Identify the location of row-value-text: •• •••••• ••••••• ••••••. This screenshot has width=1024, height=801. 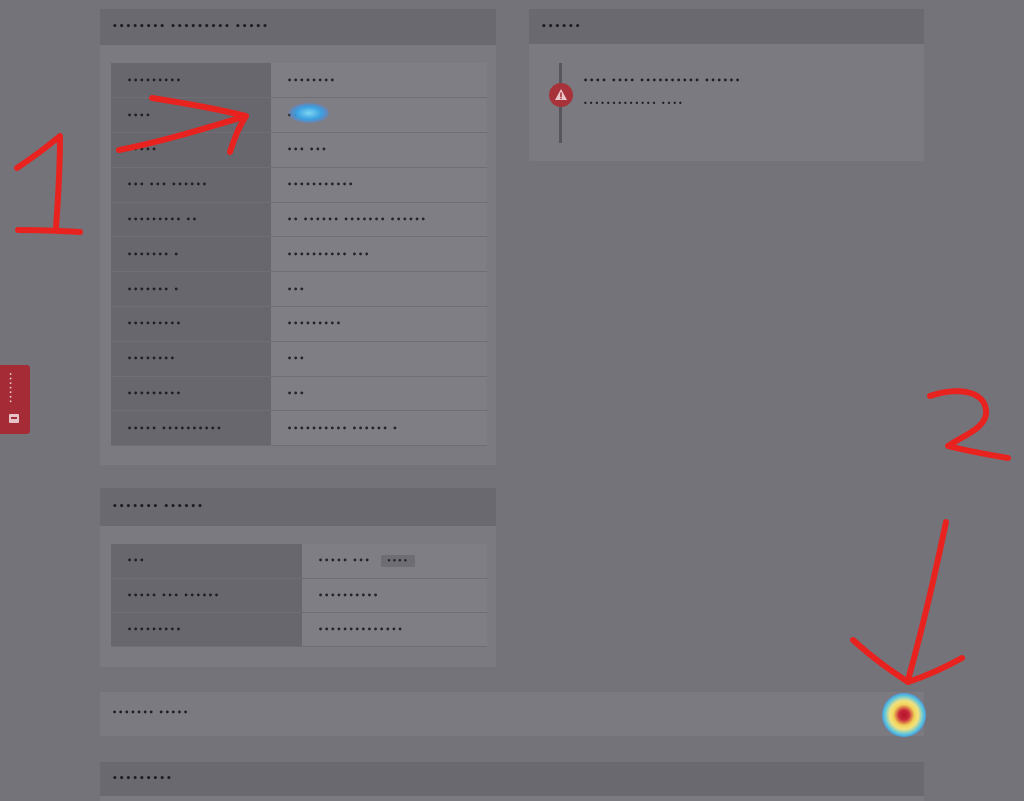
(357, 220).